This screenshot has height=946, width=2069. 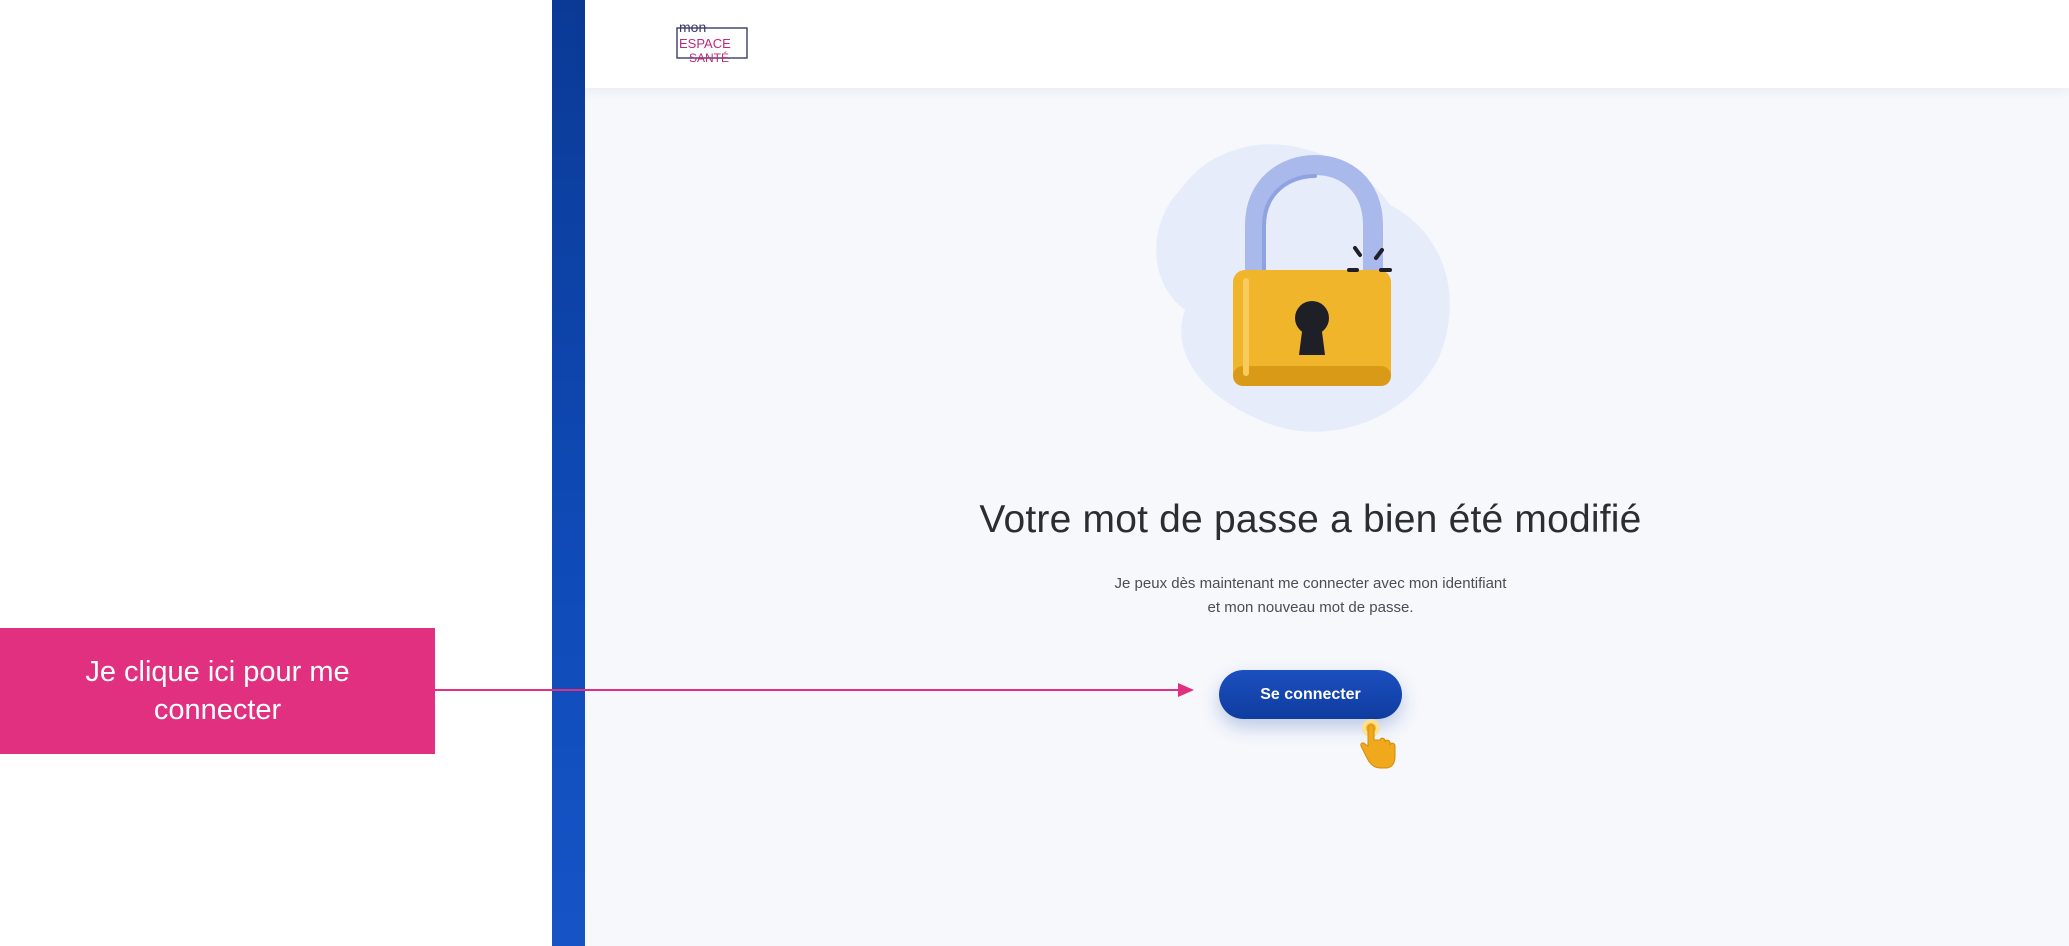 I want to click on mon-espace-sante-logo: mon ESPACE SANTÉ, so click(x=712, y=44).